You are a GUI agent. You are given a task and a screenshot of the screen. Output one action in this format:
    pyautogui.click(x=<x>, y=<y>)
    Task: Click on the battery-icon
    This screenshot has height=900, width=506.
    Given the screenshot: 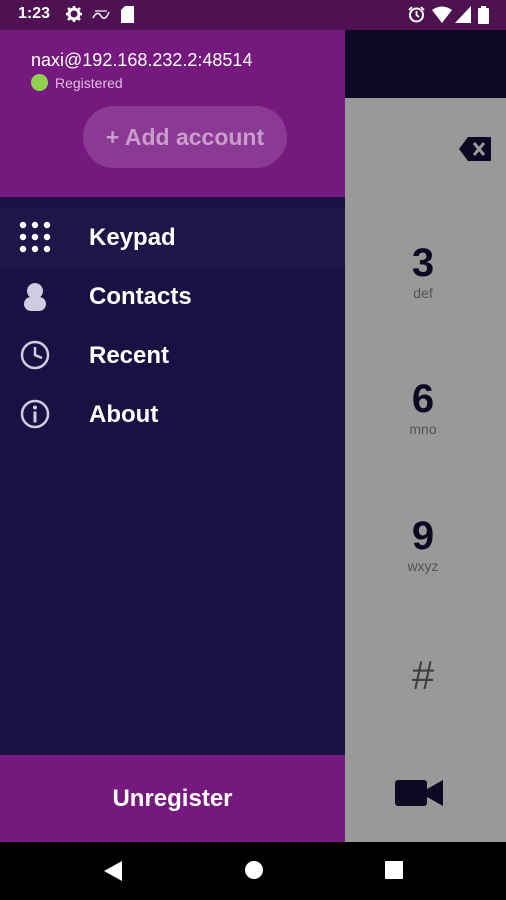 What is the action you would take?
    pyautogui.click(x=483, y=15)
    